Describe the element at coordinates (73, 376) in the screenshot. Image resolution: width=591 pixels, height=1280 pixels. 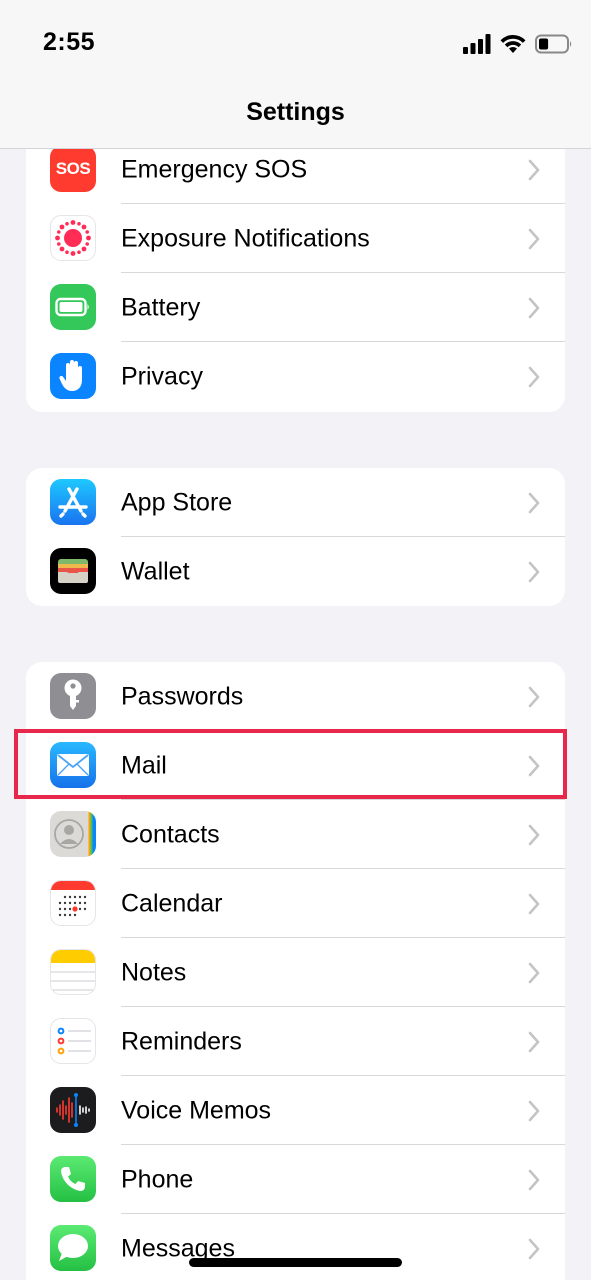
I see `privacy-hand-icon` at that location.